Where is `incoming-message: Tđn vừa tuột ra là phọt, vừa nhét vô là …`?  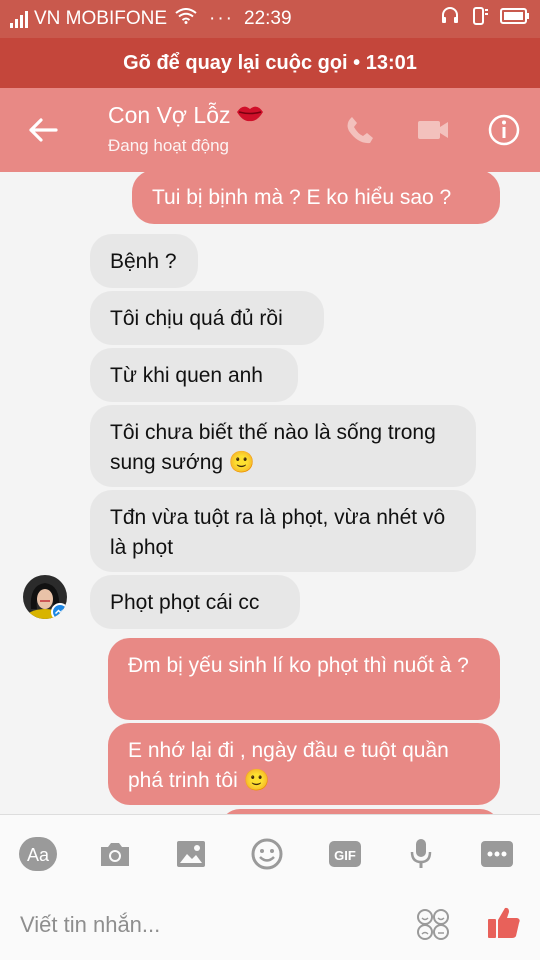 incoming-message: Tđn vừa tuột ra là phọt, vừa nhét vô là … is located at coordinates (283, 531).